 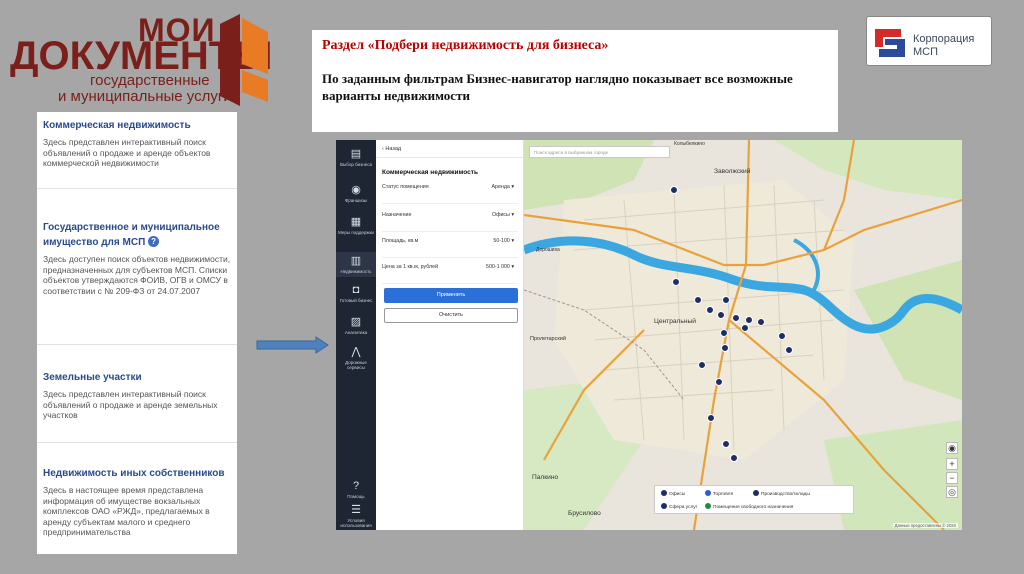 I want to click on rail-item-ready-business: ◘ Готовый бизнес, so click(x=356, y=293).